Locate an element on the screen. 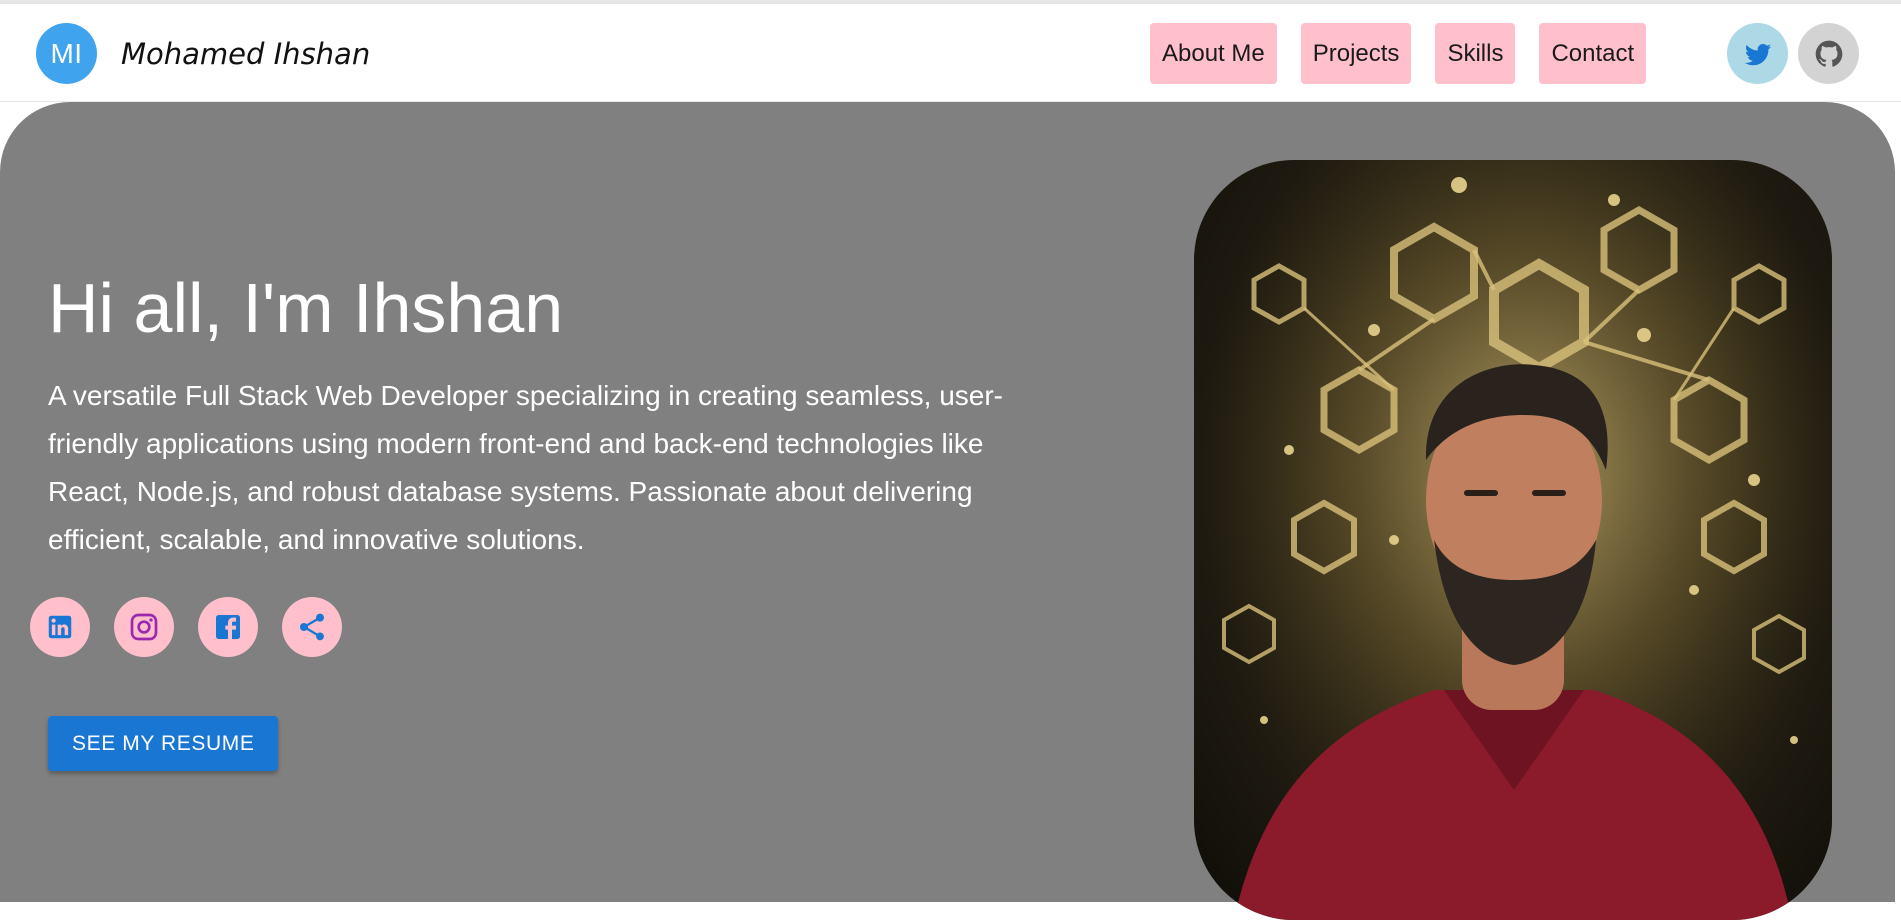 The image size is (1901, 920). instagram-icon is located at coordinates (144, 627).